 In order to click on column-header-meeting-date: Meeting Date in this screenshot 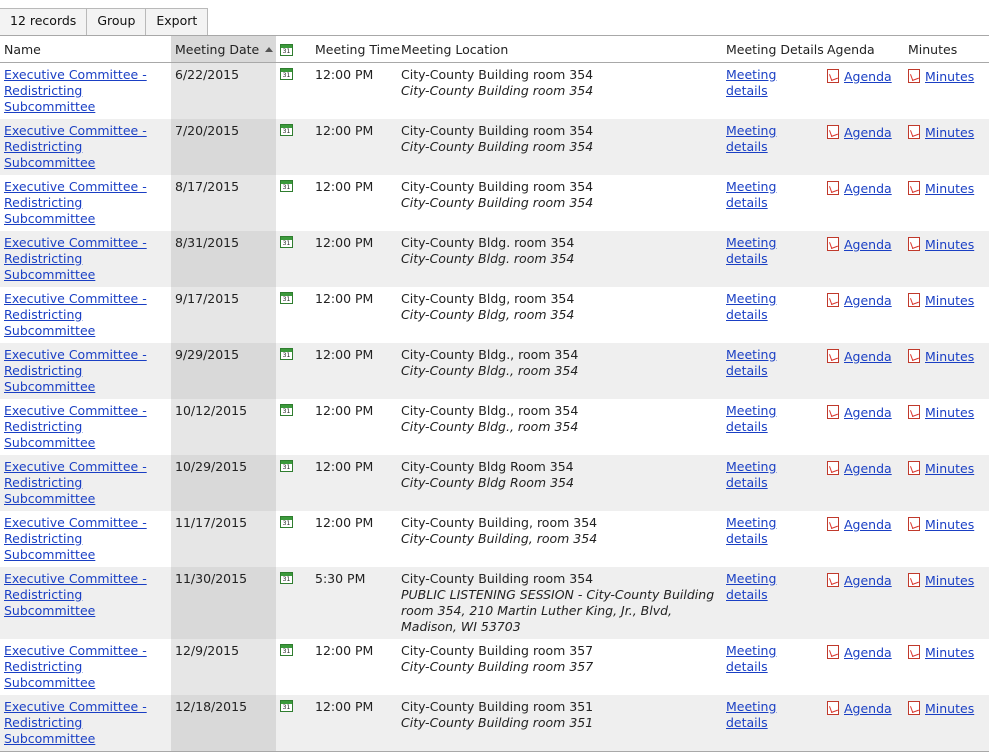, I will do `click(223, 49)`.